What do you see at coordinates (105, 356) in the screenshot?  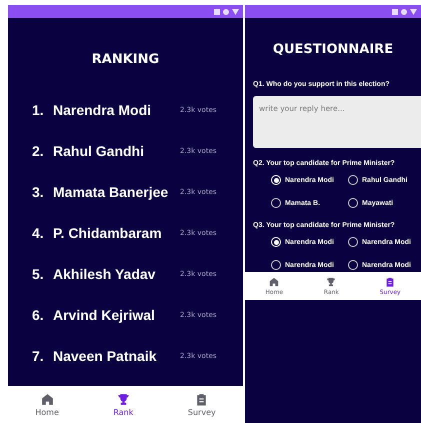 I see `candidate-name: Naveen Patnaik` at bounding box center [105, 356].